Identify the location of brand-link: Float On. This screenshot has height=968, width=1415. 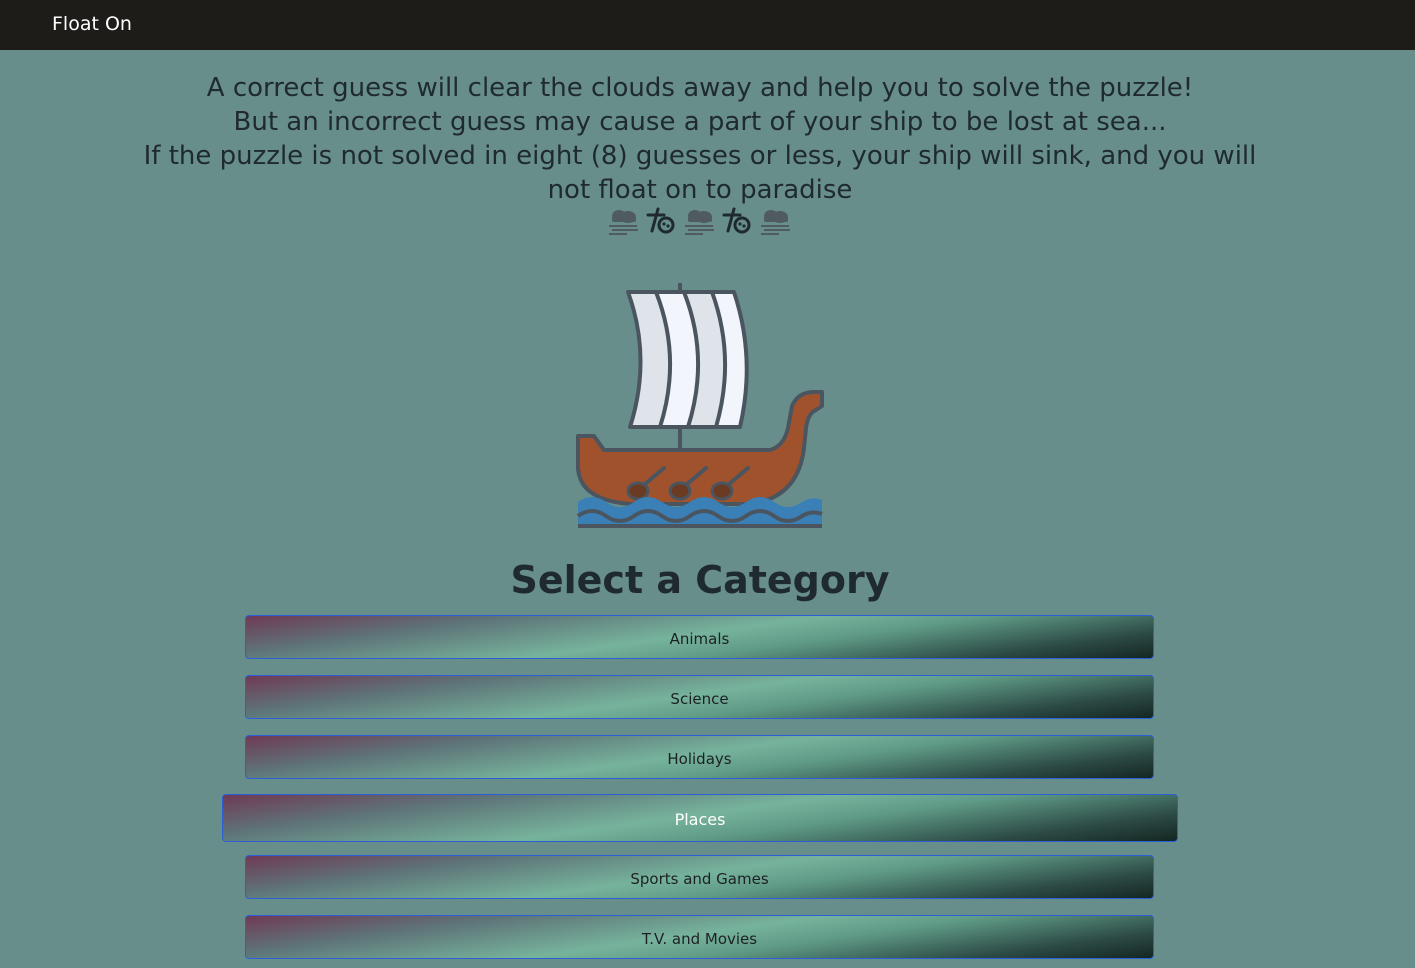
(92, 24).